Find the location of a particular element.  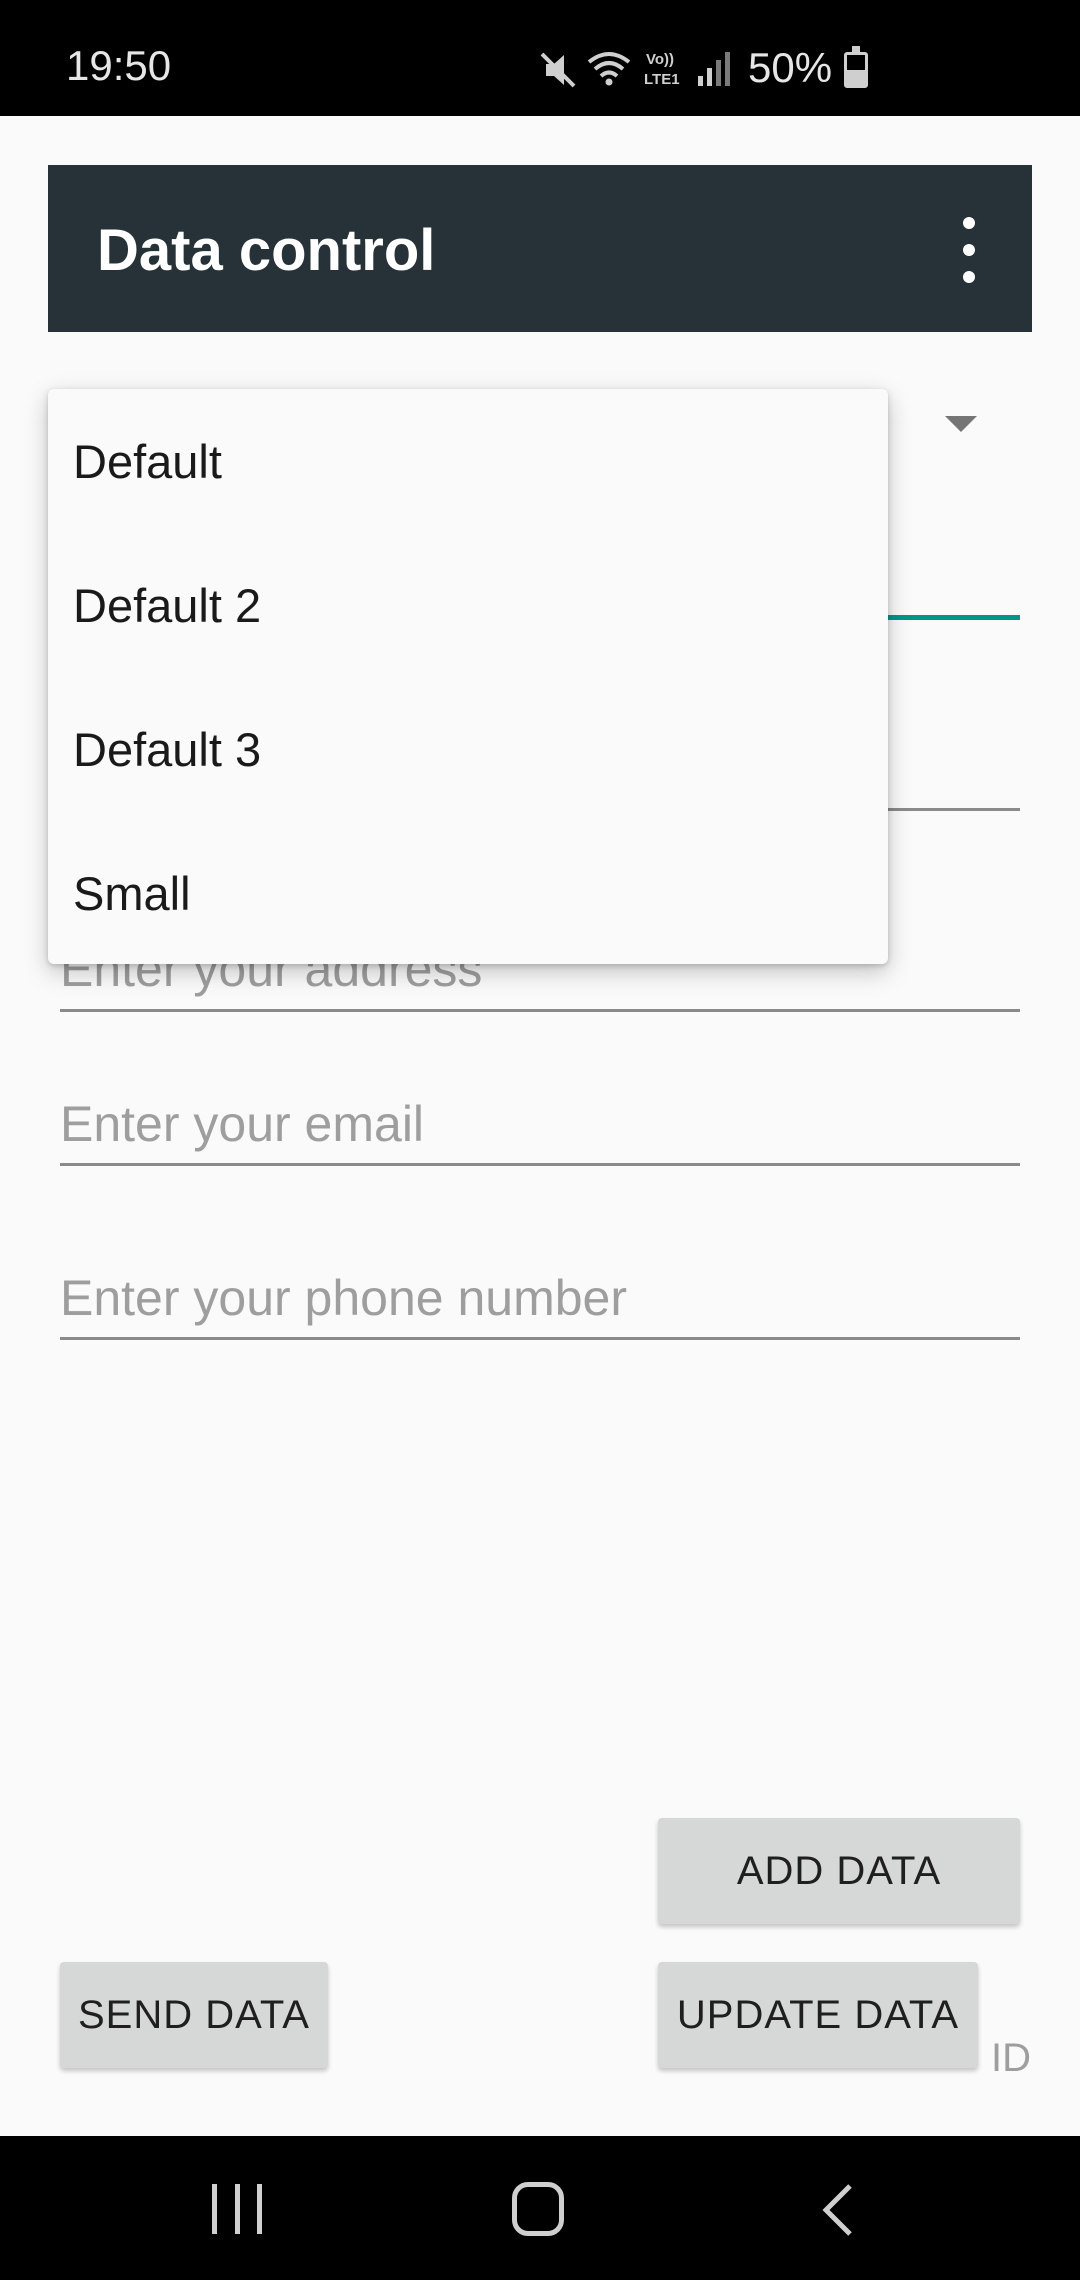

status-bar: 19:50 Vo)) LTE1 50% is located at coordinates (540, 58).